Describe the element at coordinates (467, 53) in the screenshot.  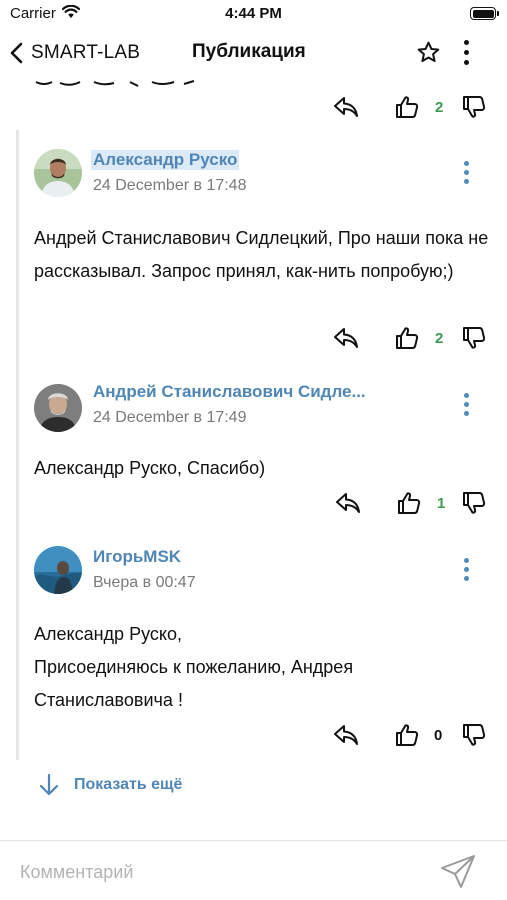
I see `more-options-icon` at that location.